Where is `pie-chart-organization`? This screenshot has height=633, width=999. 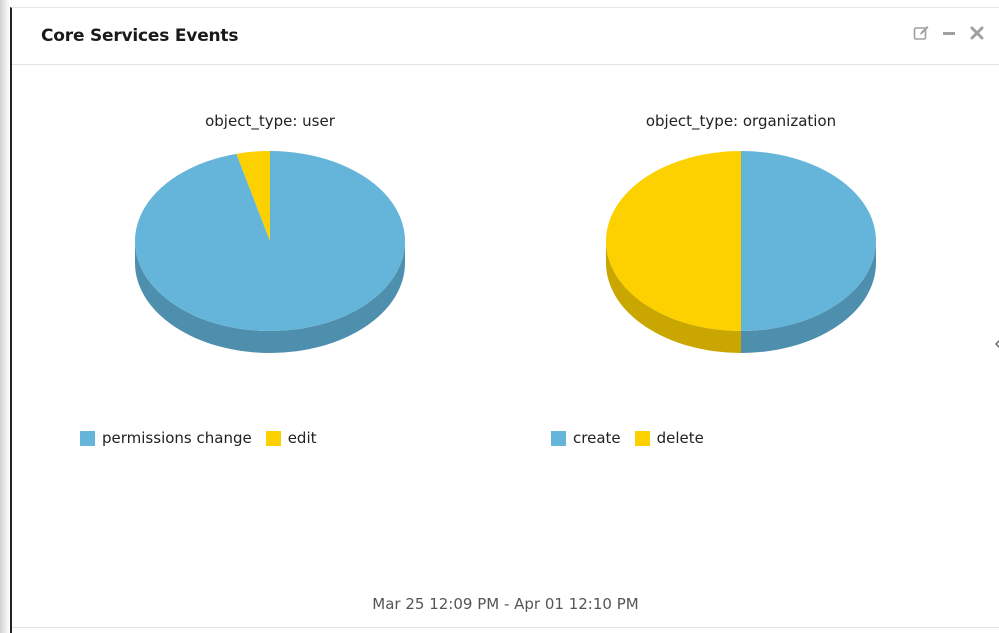 pie-chart-organization is located at coordinates (741, 252).